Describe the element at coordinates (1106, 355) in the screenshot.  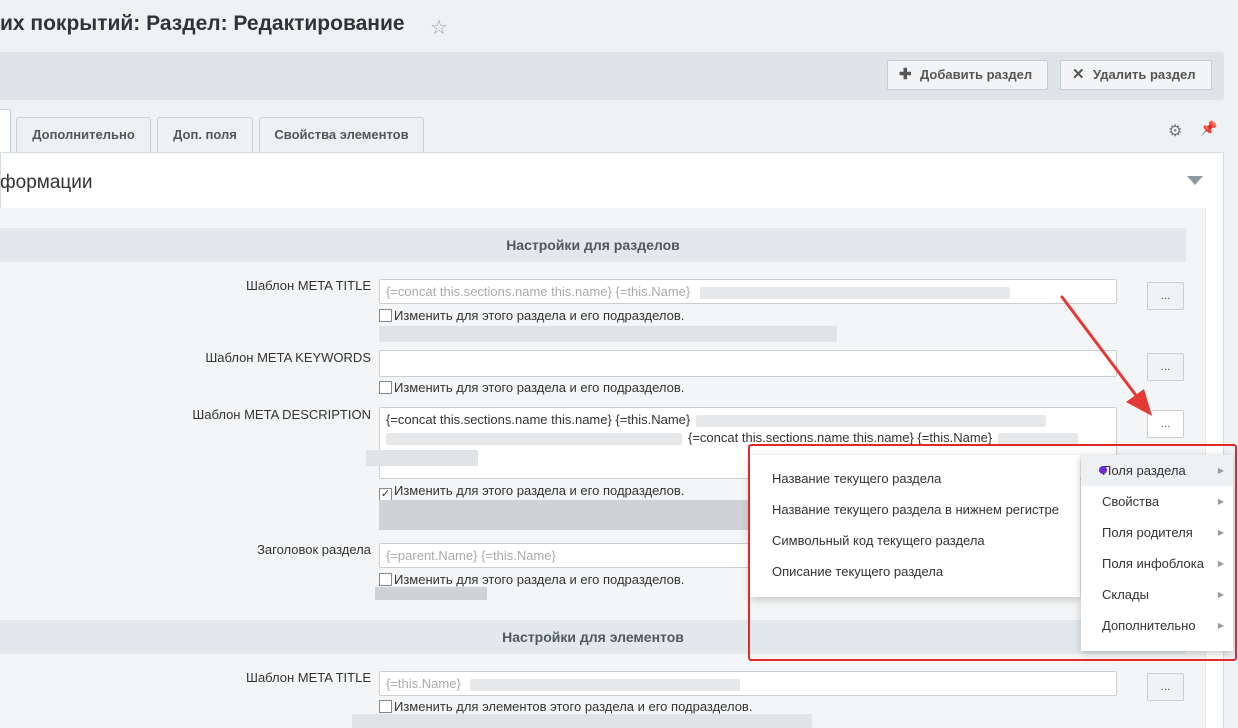
I see `annotation-arrow-icon` at that location.